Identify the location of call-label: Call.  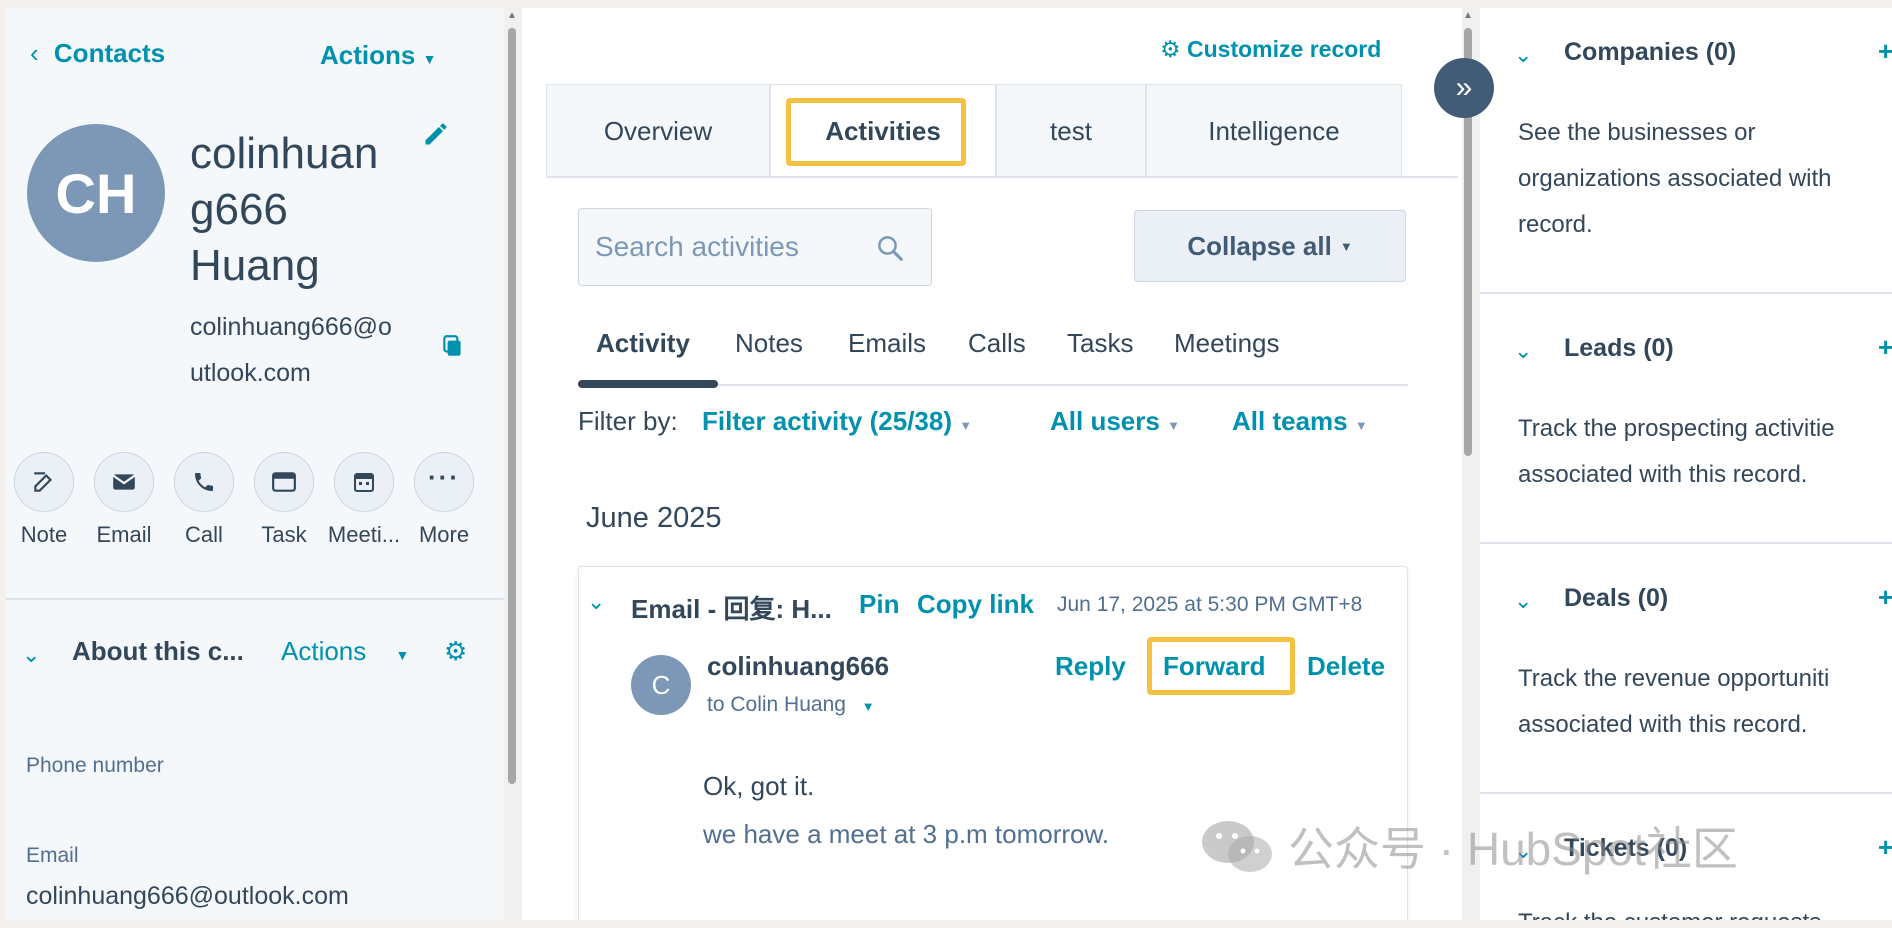
(204, 534).